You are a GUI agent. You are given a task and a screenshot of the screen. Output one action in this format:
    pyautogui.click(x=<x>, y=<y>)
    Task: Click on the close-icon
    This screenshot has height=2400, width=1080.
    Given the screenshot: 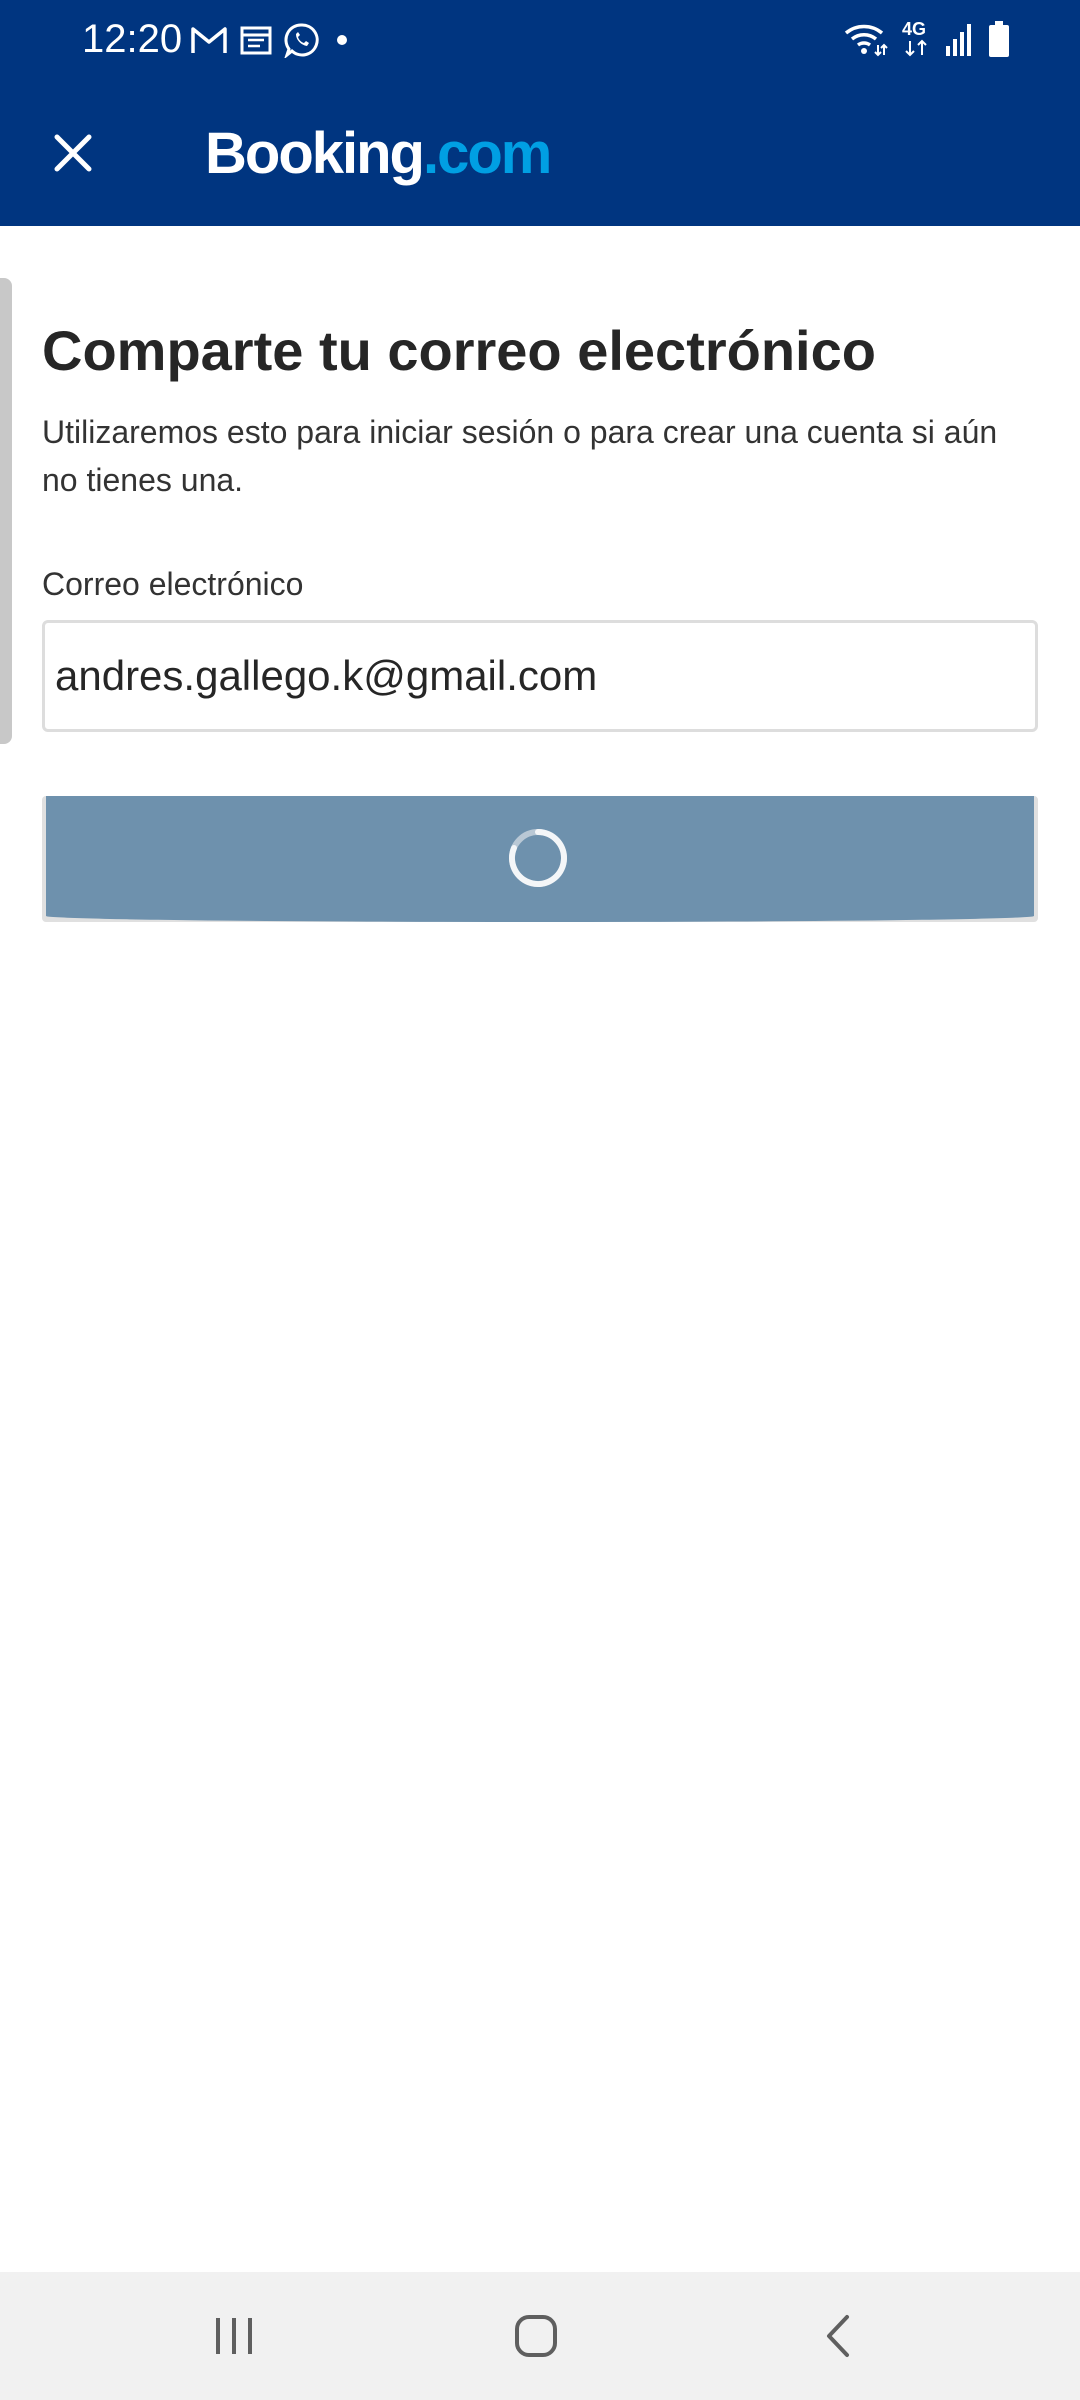 What is the action you would take?
    pyautogui.click(x=73, y=153)
    